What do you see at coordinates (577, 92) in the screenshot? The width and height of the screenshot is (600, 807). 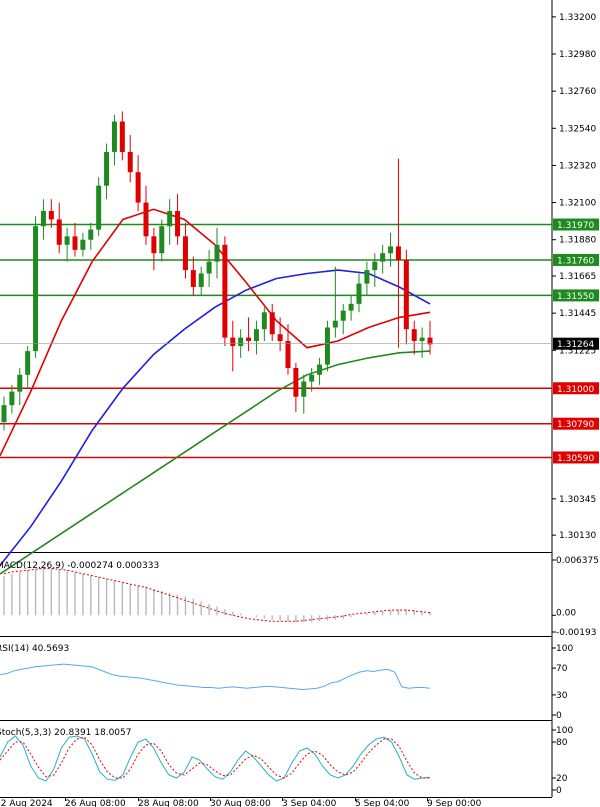 I see `price-tick-label: 1.32760` at bounding box center [577, 92].